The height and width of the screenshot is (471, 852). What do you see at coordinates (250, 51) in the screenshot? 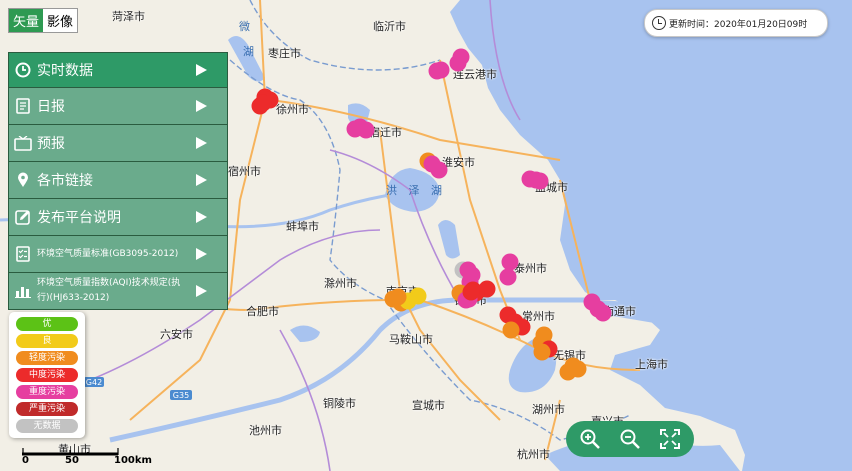
I see `lake-label-weishan2: 湖` at bounding box center [250, 51].